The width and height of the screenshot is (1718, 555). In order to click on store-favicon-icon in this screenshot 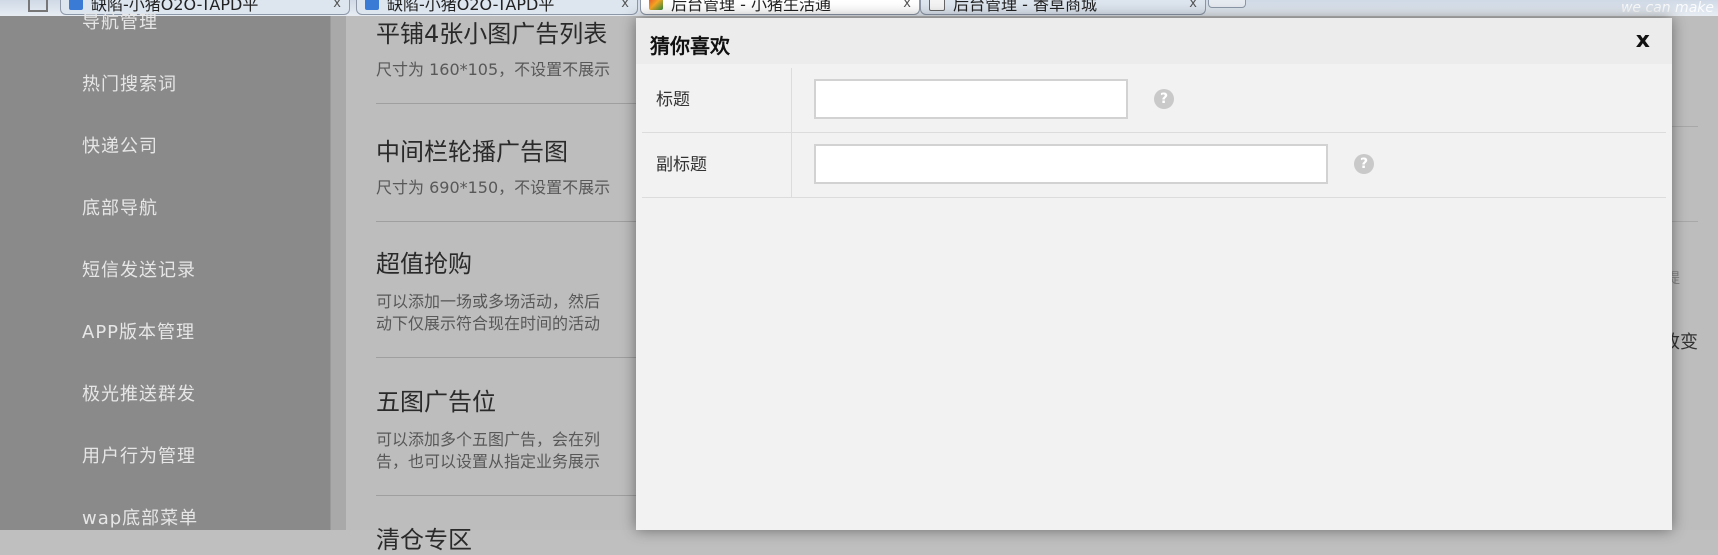, I will do `click(937, 5)`.